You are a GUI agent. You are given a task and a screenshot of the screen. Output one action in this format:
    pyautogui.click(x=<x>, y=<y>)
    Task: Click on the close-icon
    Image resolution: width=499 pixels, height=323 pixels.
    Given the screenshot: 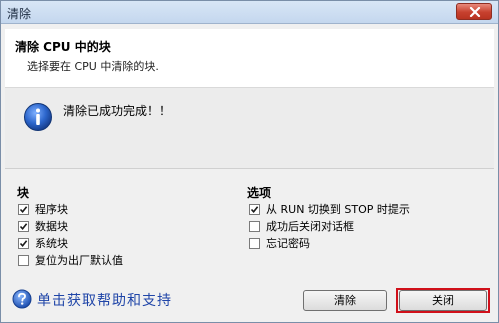 What is the action you would take?
    pyautogui.click(x=475, y=12)
    